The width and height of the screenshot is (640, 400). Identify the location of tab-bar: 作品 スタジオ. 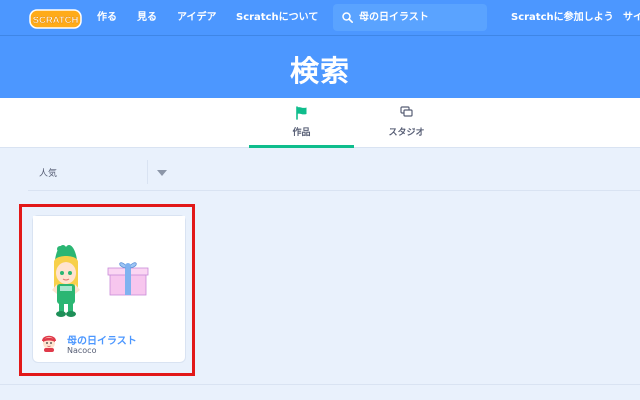
(320, 123).